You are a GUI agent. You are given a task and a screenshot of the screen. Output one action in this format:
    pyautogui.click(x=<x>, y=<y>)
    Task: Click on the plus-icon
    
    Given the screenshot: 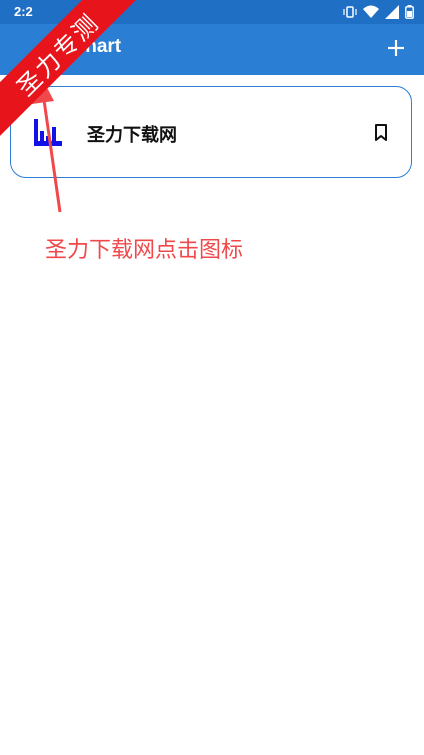 What is the action you would take?
    pyautogui.click(x=396, y=48)
    